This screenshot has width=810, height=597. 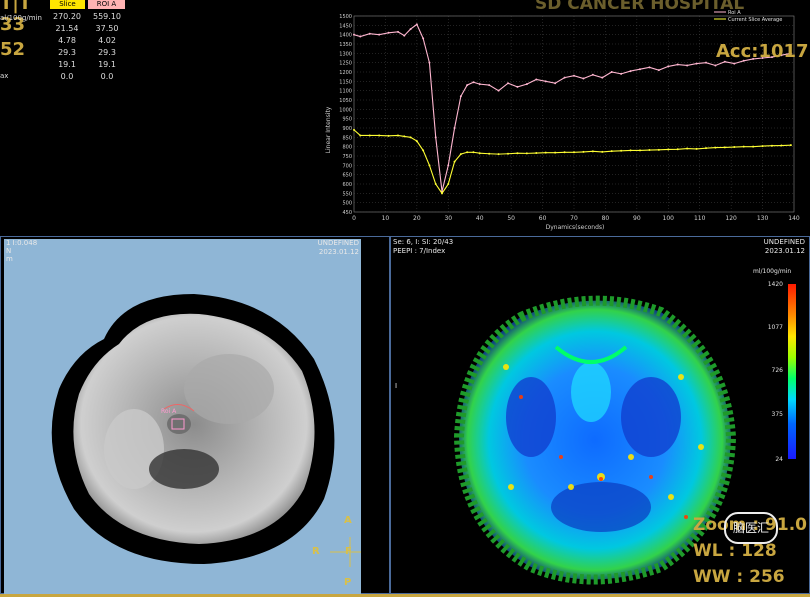 What do you see at coordinates (775, 327) in the screenshot?
I see `colorbar-label: 1077` at bounding box center [775, 327].